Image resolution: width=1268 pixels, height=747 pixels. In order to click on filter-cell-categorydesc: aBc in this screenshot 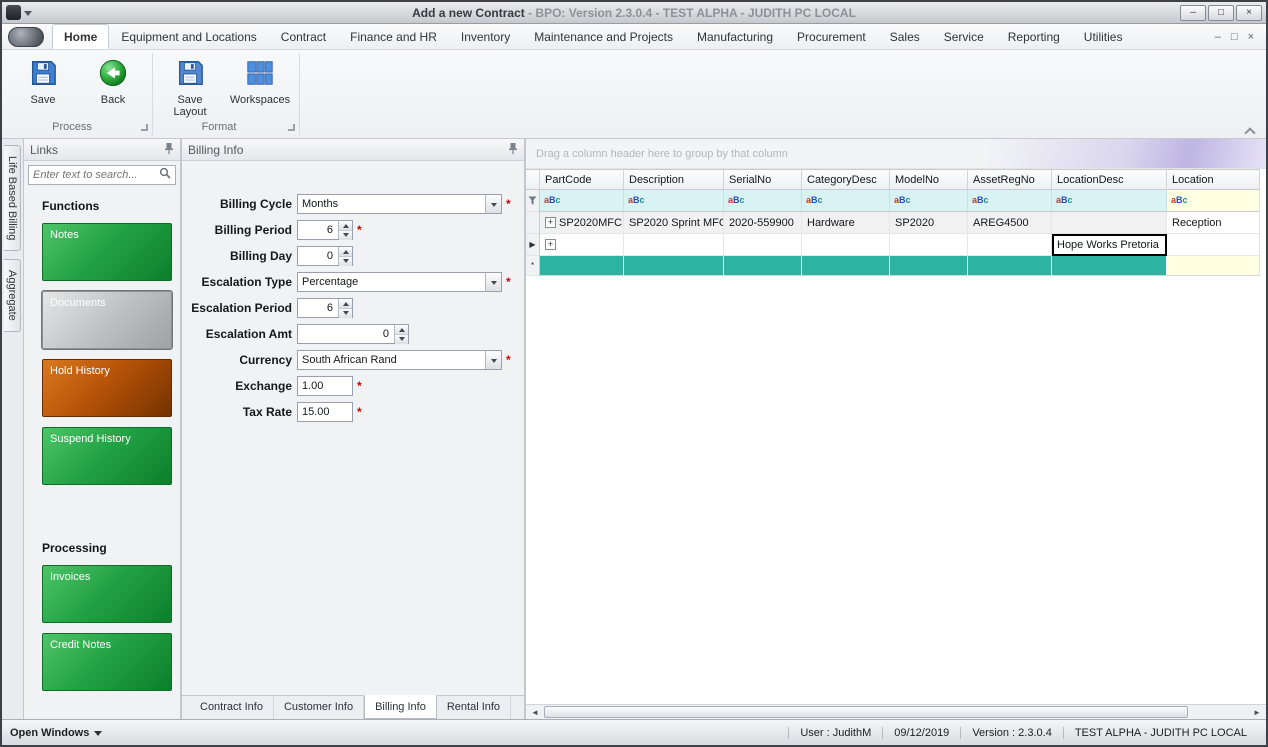, I will do `click(846, 201)`.